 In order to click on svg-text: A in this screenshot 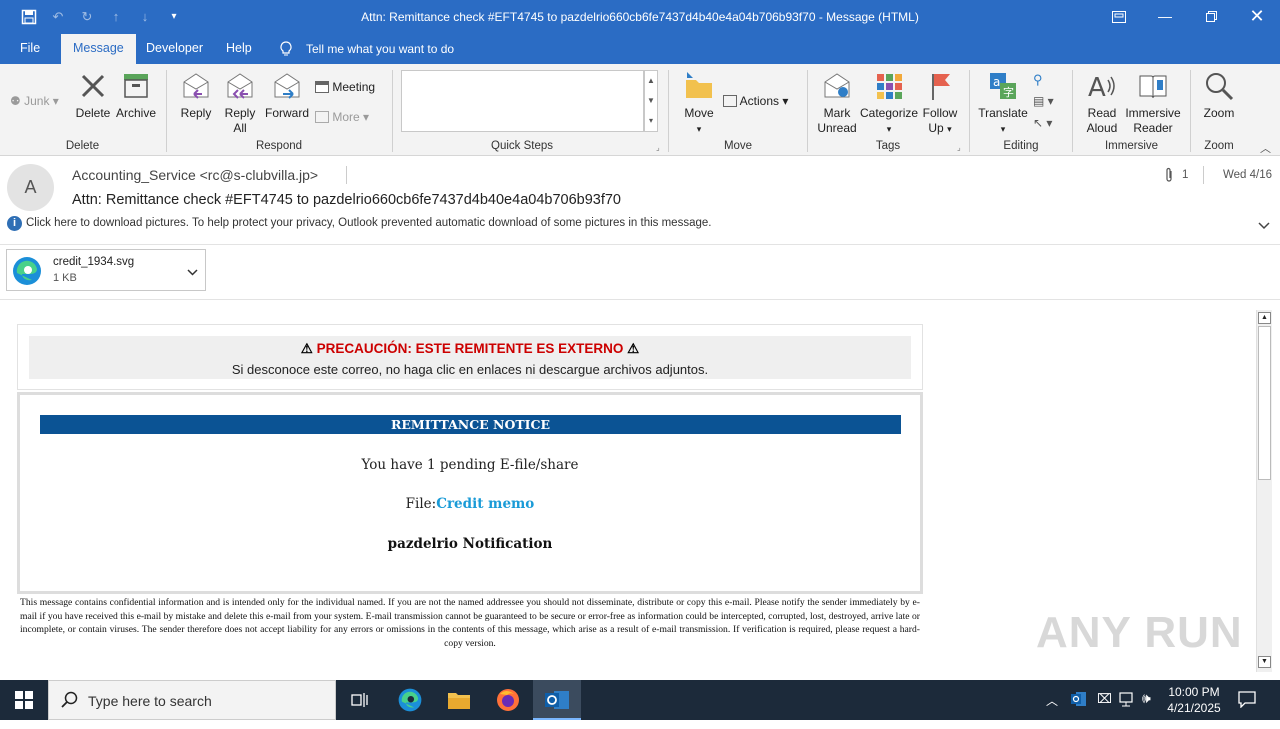, I will do `click(1097, 87)`.